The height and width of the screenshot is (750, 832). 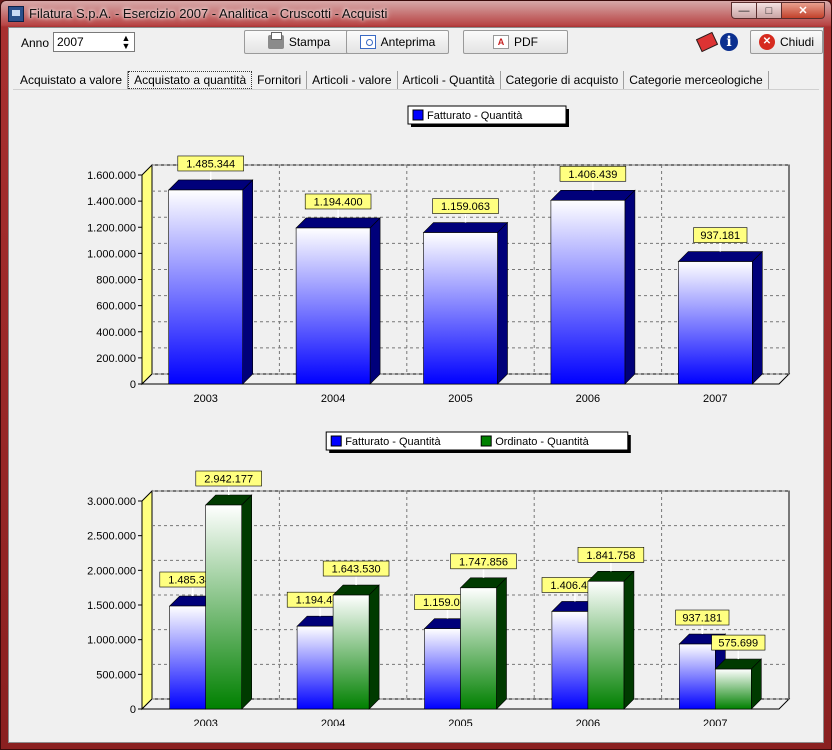 What do you see at coordinates (696, 80) in the screenshot?
I see `tab-categorie-merceologiche: Categorie merceologiche` at bounding box center [696, 80].